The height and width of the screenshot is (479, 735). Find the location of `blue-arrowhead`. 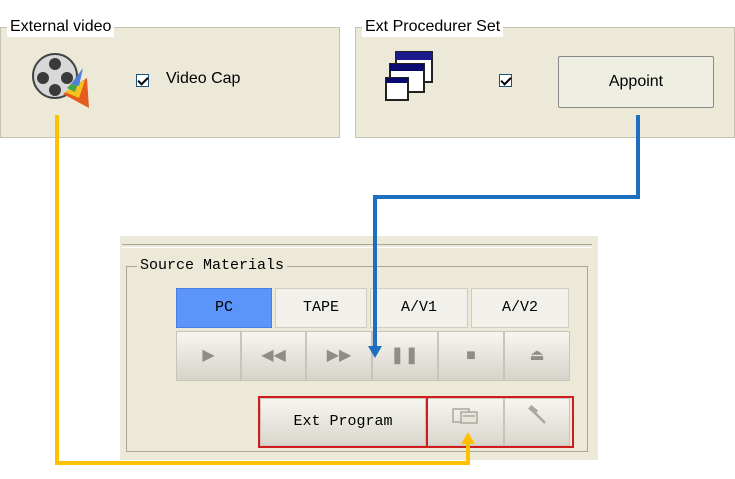

blue-arrowhead is located at coordinates (375, 352).